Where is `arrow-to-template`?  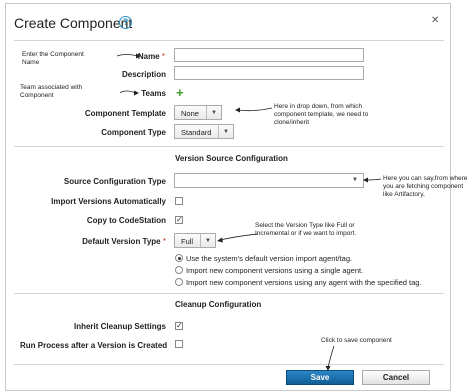
arrow-to-template is located at coordinates (255, 109).